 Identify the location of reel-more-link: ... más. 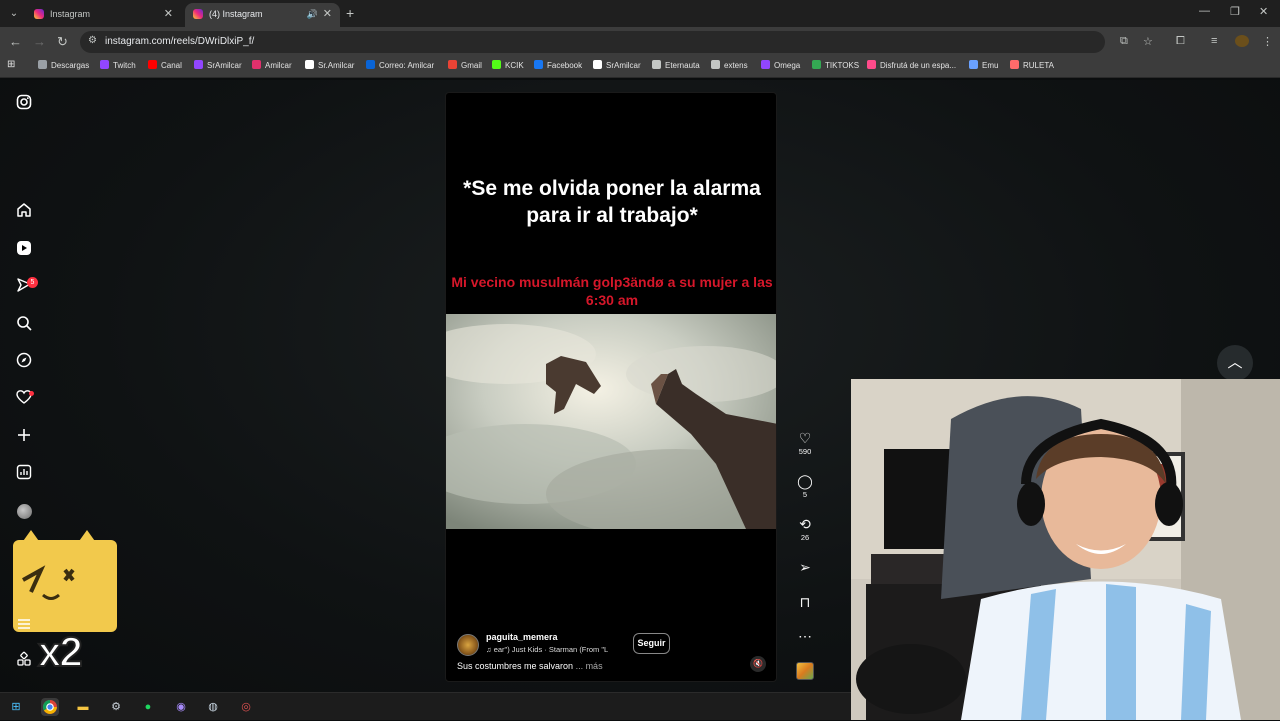
(589, 666).